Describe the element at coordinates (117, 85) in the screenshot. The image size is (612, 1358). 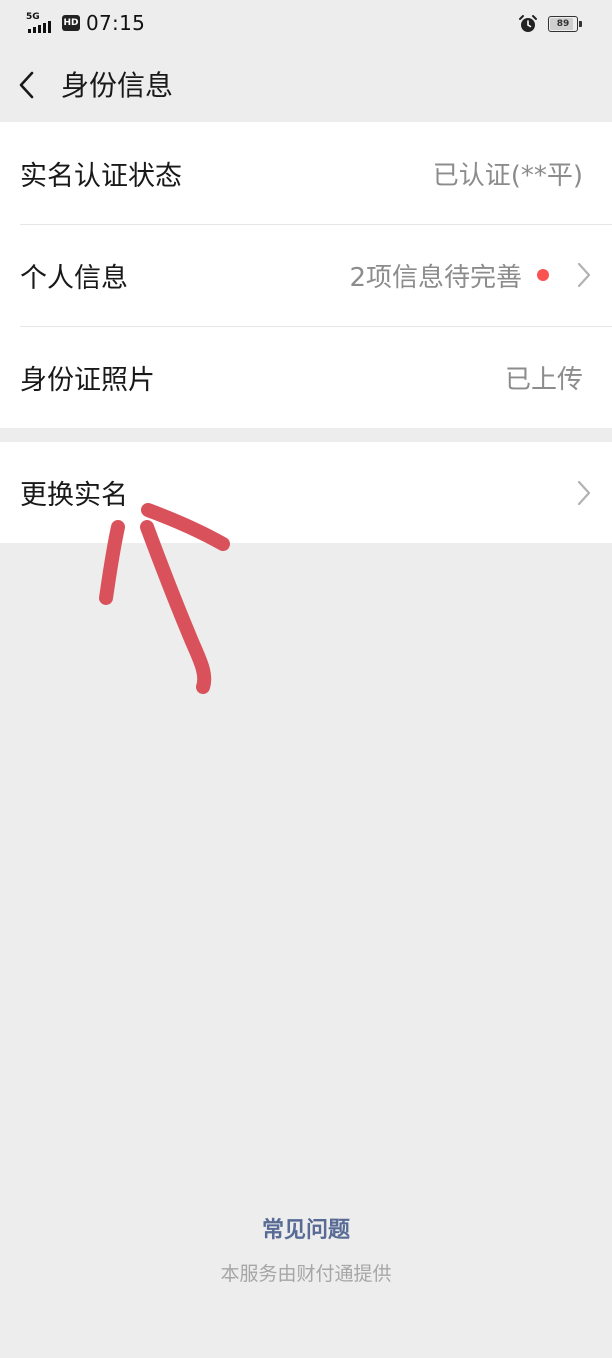
I see `page-title: 身份信息` at that location.